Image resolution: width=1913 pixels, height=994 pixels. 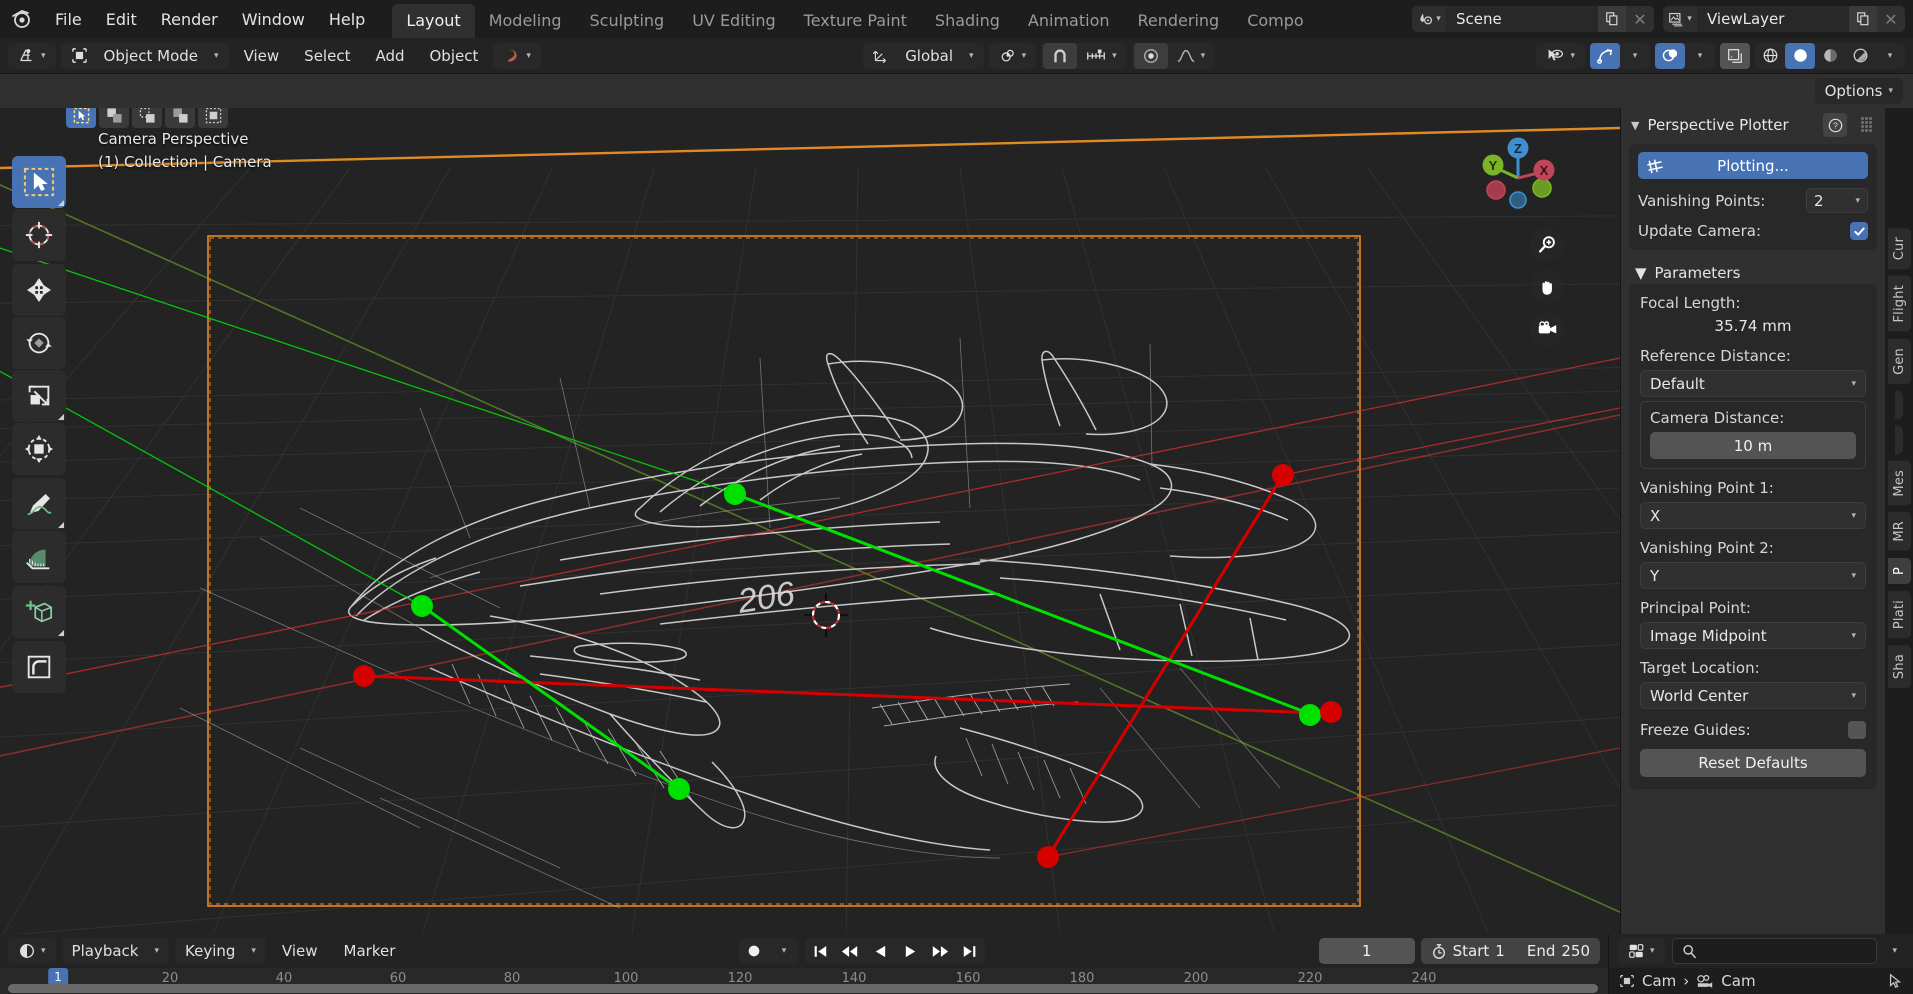 I want to click on sidebar-tab-cur: Cur, so click(x=1899, y=249).